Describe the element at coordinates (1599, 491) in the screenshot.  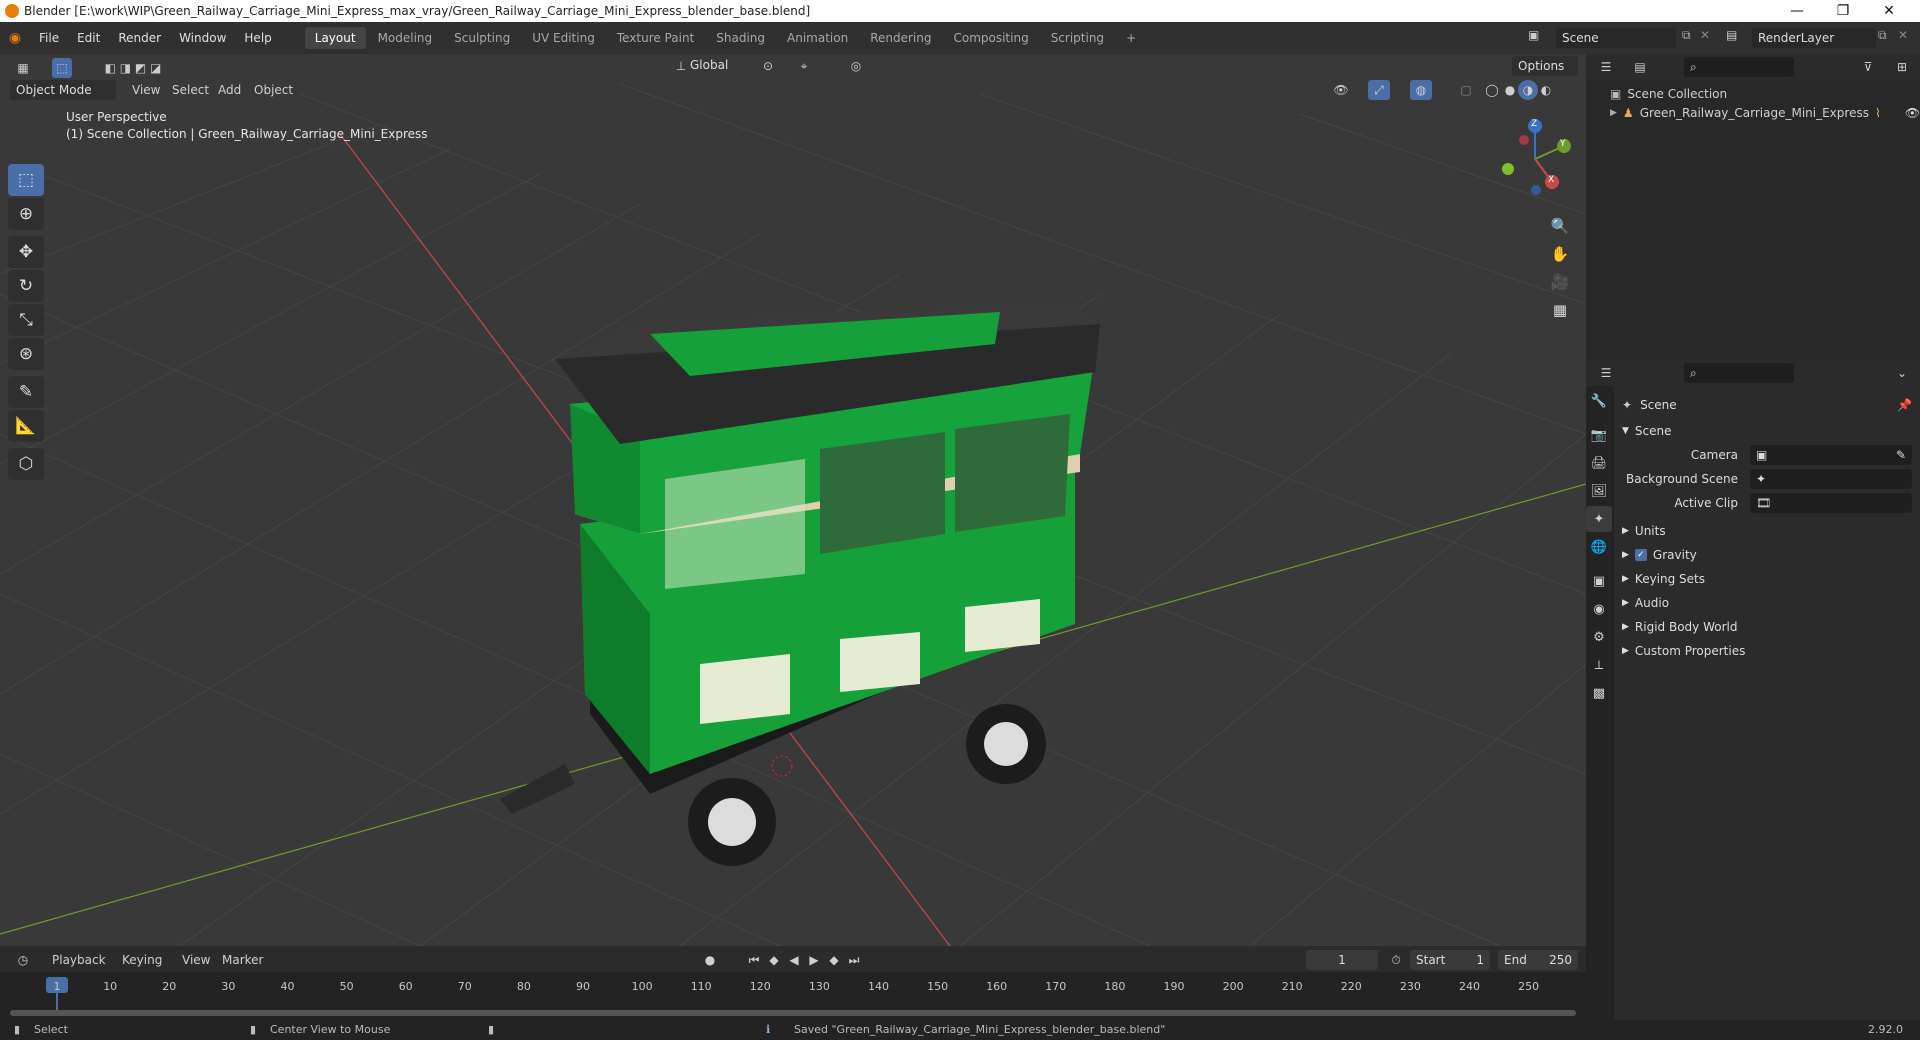
I see `view-layer-tab-icon: 🖼` at that location.